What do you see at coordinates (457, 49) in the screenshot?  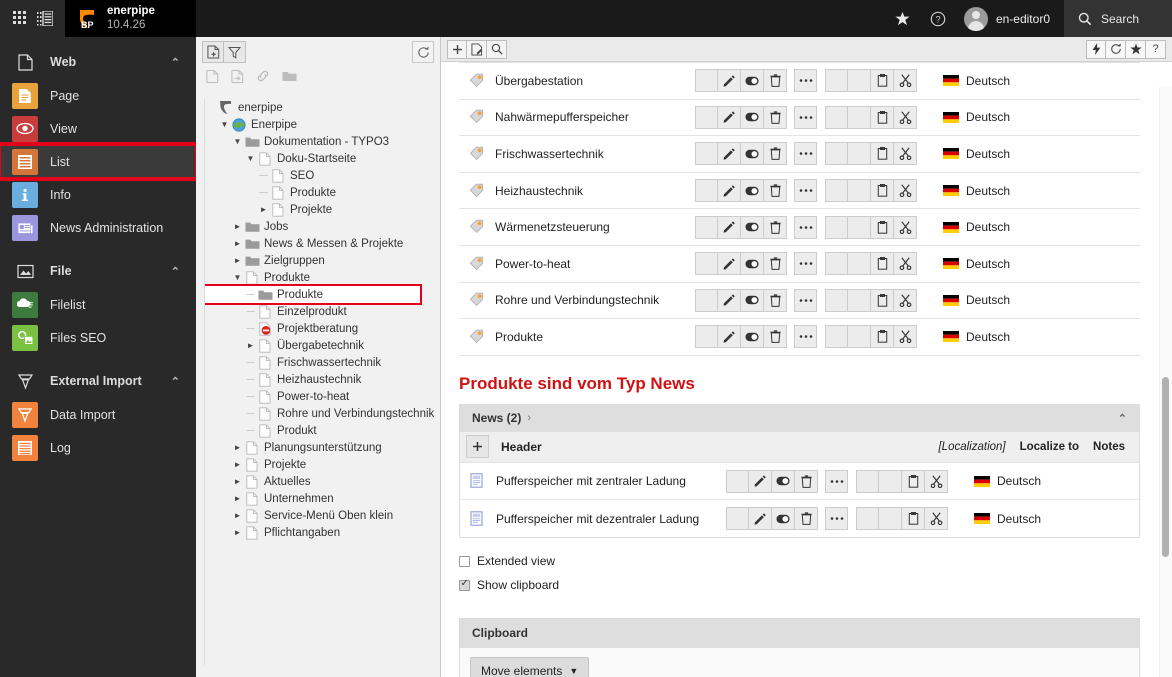 I see `new-record-button` at bounding box center [457, 49].